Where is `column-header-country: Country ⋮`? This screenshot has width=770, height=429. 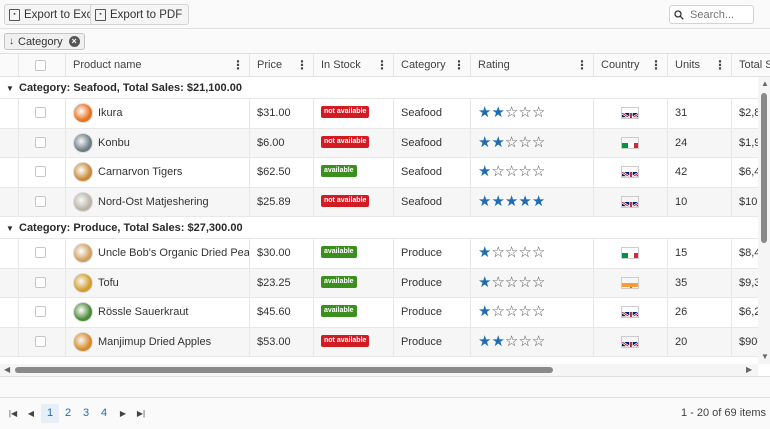
column-header-country: Country ⋮ is located at coordinates (630, 65).